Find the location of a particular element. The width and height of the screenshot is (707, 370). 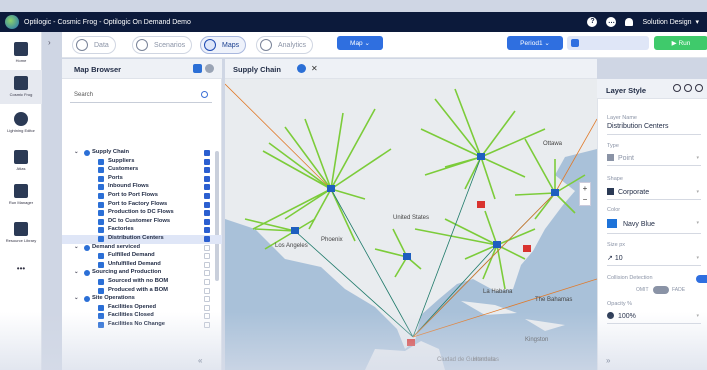

rail-item-home: Home is located at coordinates (21, 52).